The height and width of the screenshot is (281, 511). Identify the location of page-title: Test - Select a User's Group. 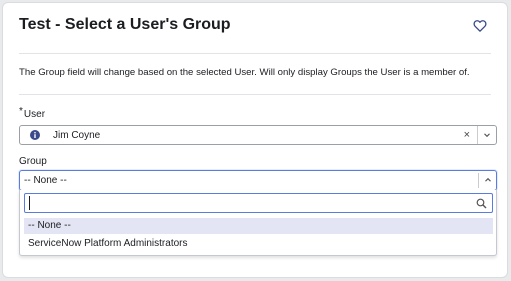
(125, 24).